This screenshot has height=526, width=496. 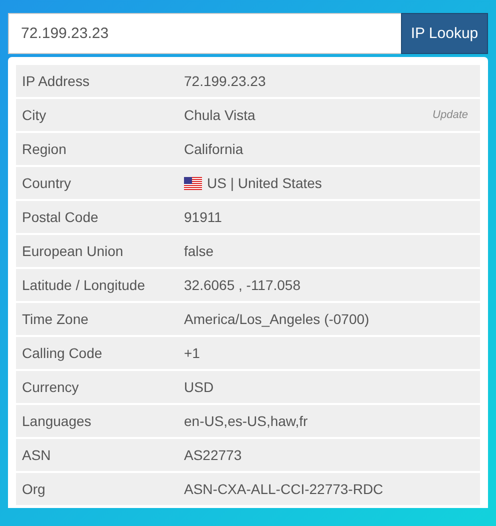 I want to click on label-text: City, so click(x=35, y=115).